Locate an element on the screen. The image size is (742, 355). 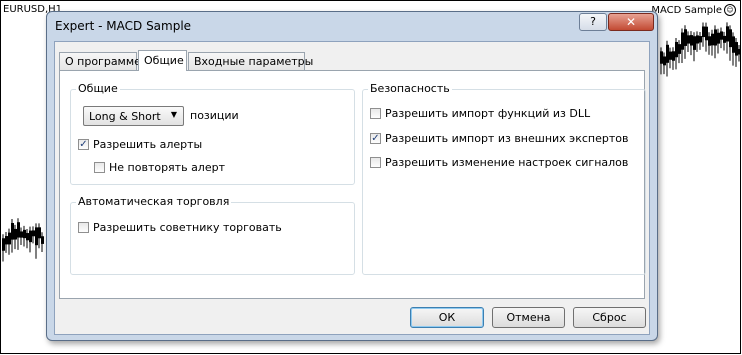
allow-signal-change-checkbox: Разрешить изменение настроек сигналов is located at coordinates (499, 162).